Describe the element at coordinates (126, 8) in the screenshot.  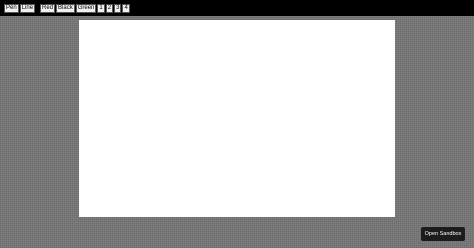
I see `size-4-button: 4` at that location.